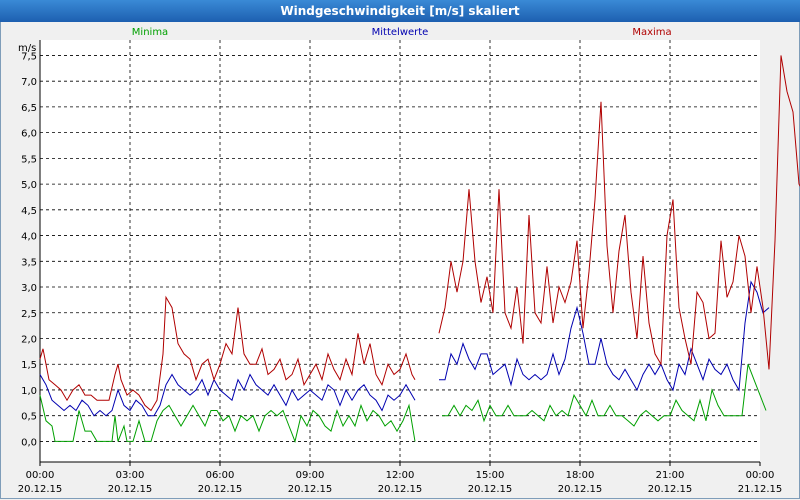  I want to click on x-tick-time: 18:00, so click(580, 475).